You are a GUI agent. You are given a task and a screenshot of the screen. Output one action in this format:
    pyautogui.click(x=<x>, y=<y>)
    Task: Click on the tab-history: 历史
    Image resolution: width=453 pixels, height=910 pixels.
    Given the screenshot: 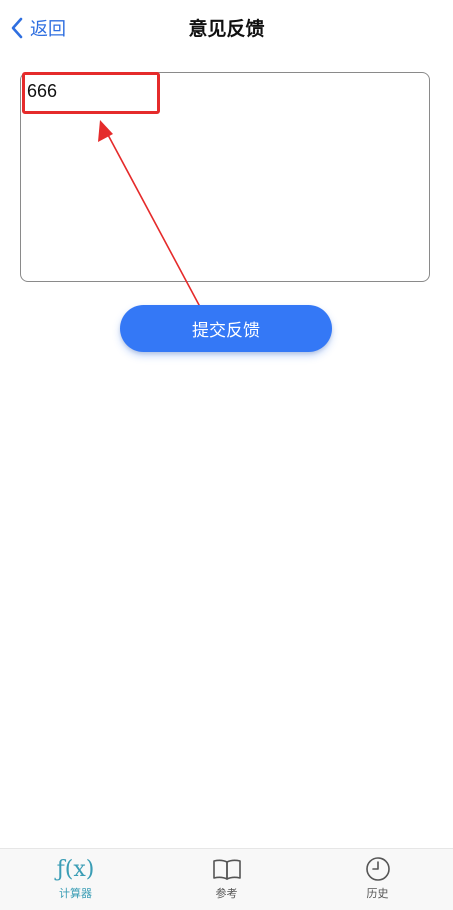 What is the action you would take?
    pyautogui.click(x=378, y=875)
    